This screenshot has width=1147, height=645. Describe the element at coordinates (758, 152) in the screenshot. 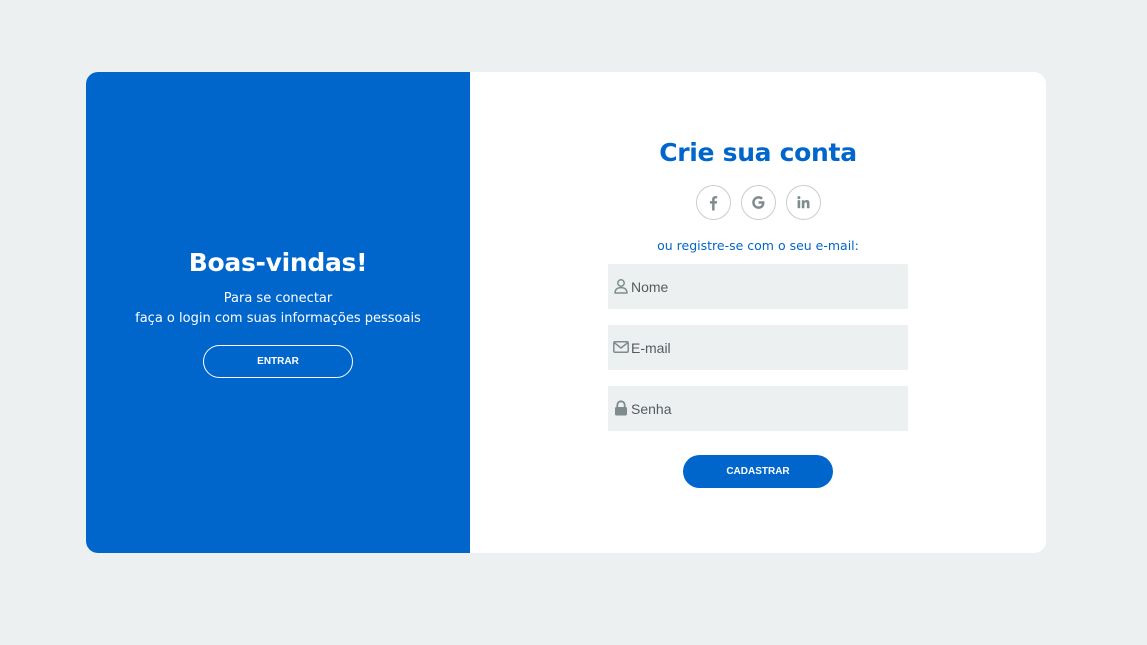

I see `signup-title: Crie sua conta` at that location.